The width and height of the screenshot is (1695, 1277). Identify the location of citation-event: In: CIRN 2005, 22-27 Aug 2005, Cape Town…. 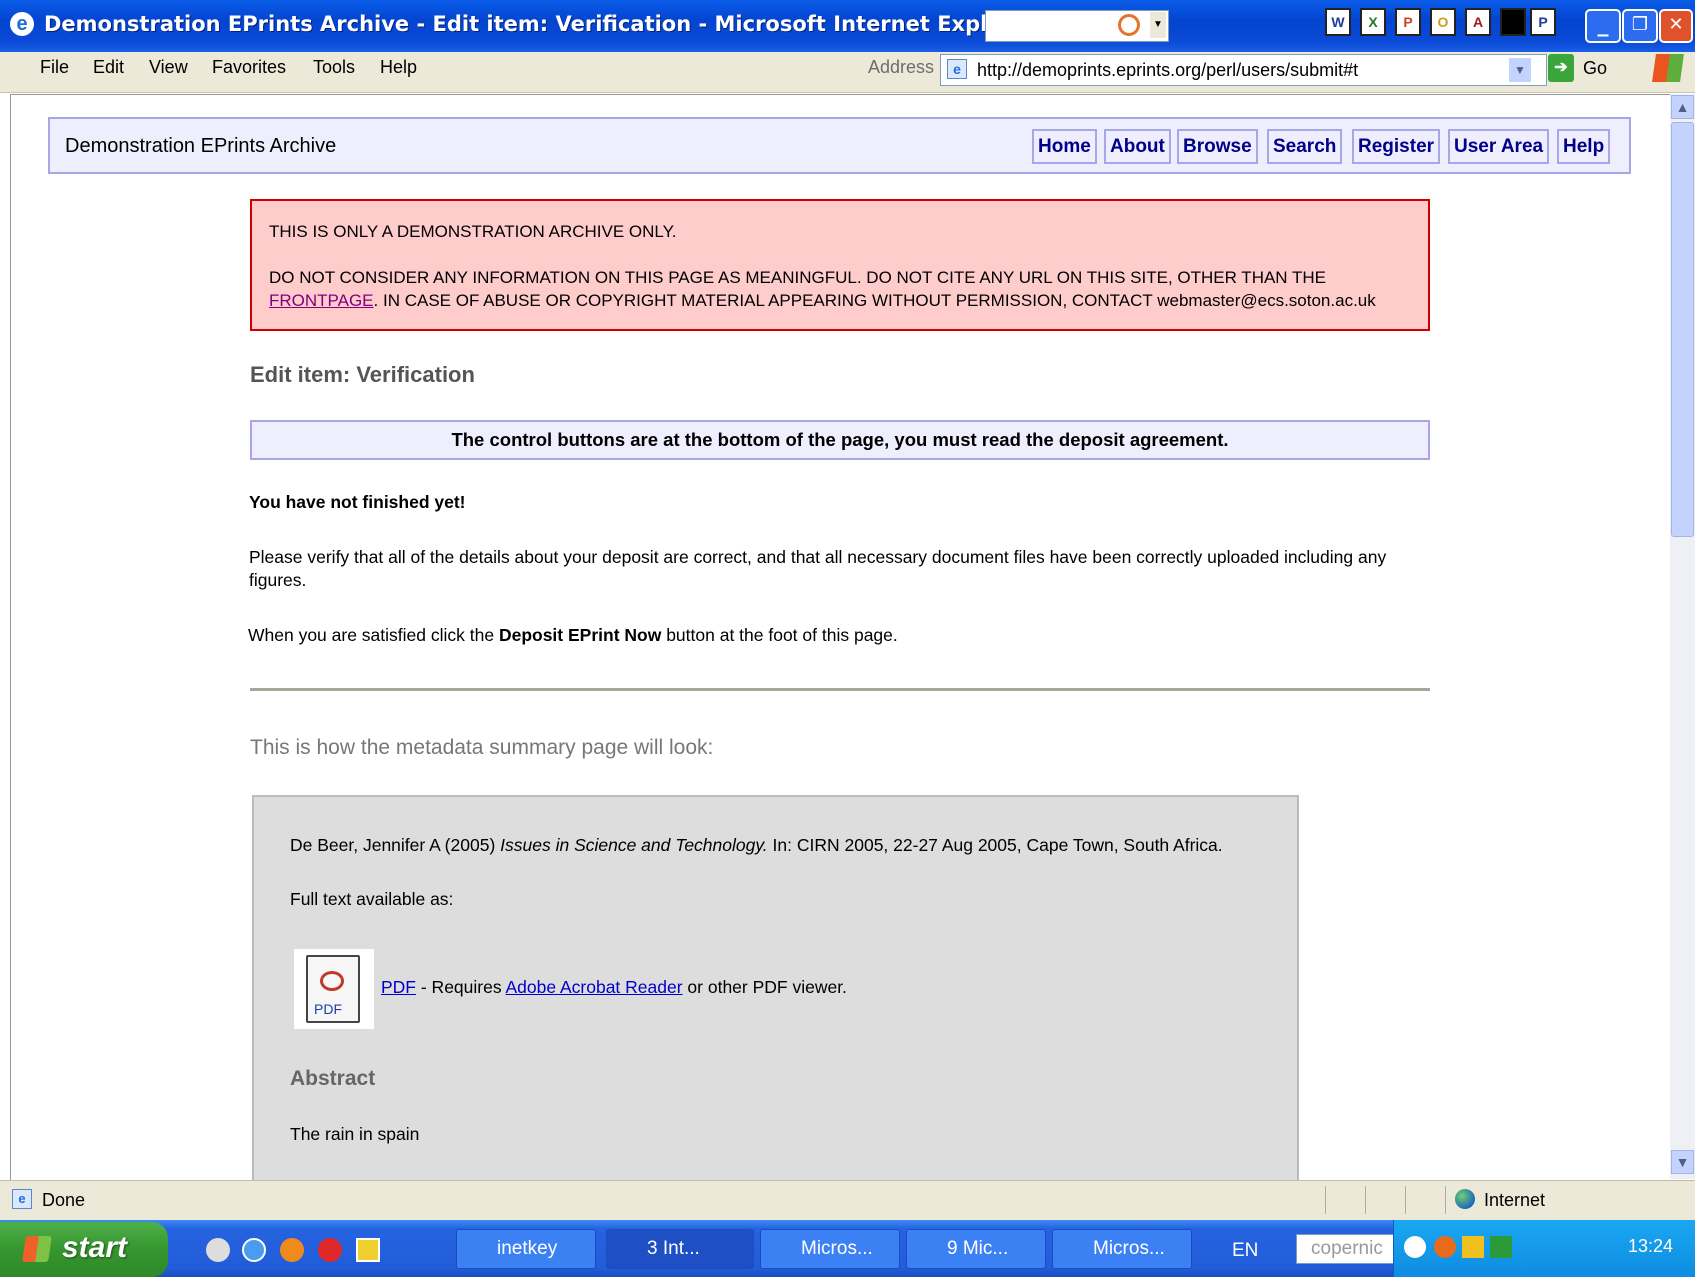
(995, 845).